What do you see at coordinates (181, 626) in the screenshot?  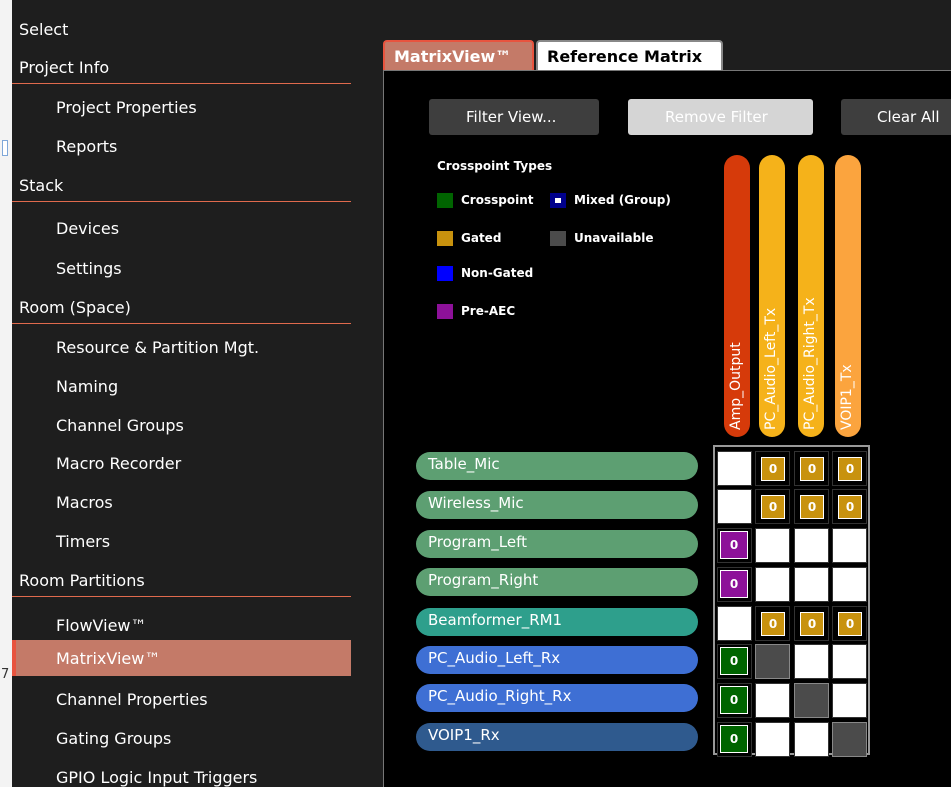 I see `sidebar-item-flowview: FlowView™` at bounding box center [181, 626].